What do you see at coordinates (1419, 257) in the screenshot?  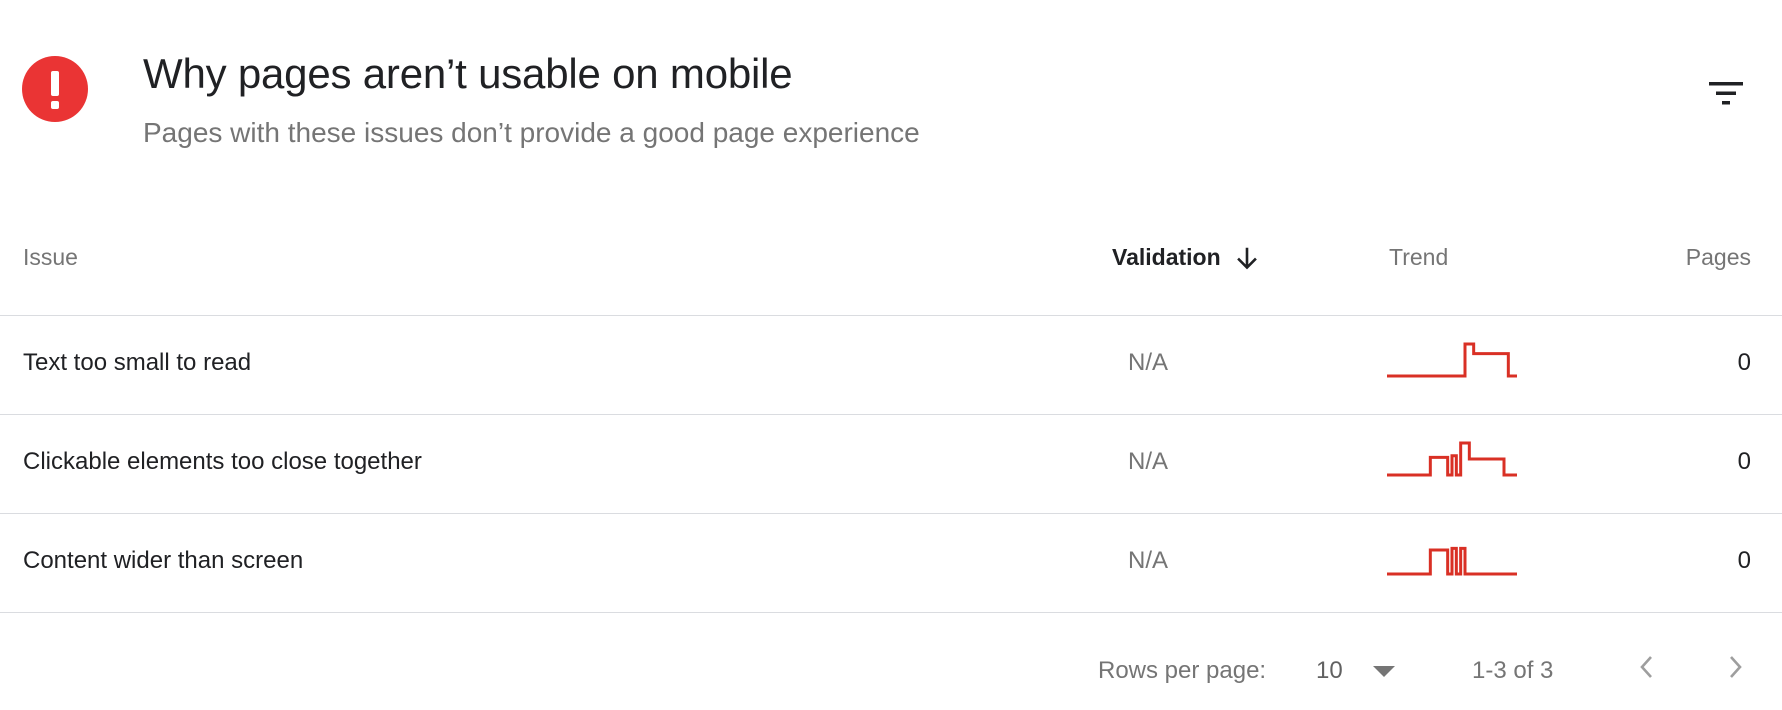 I see `column-header-trend: Trend` at bounding box center [1419, 257].